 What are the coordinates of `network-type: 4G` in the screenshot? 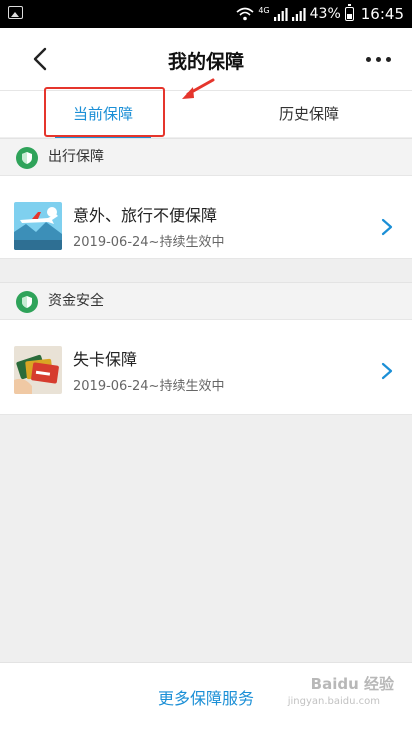 It's located at (264, 10).